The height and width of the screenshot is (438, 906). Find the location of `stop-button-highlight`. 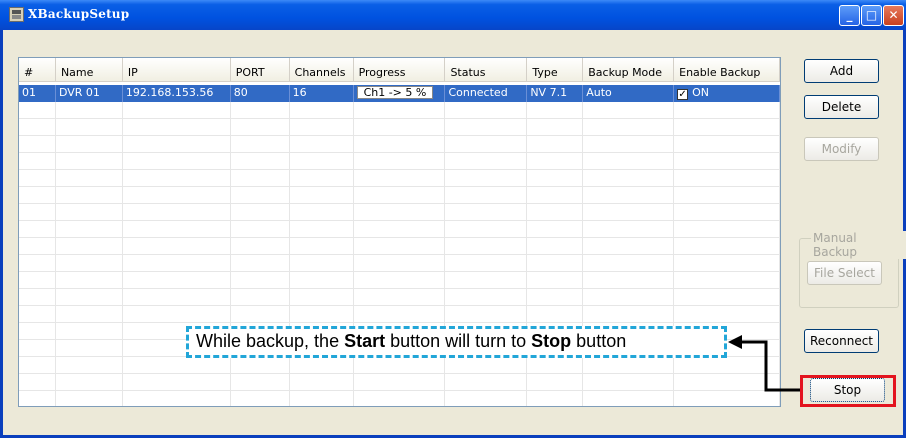

stop-button-highlight is located at coordinates (848, 391).